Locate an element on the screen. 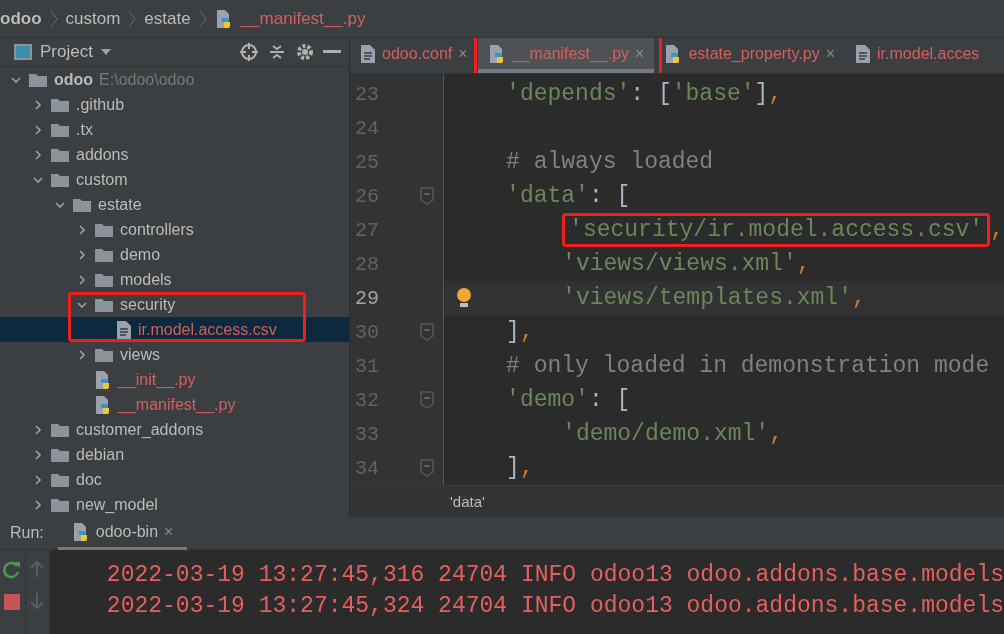  tree-item: new_model is located at coordinates (174, 504).